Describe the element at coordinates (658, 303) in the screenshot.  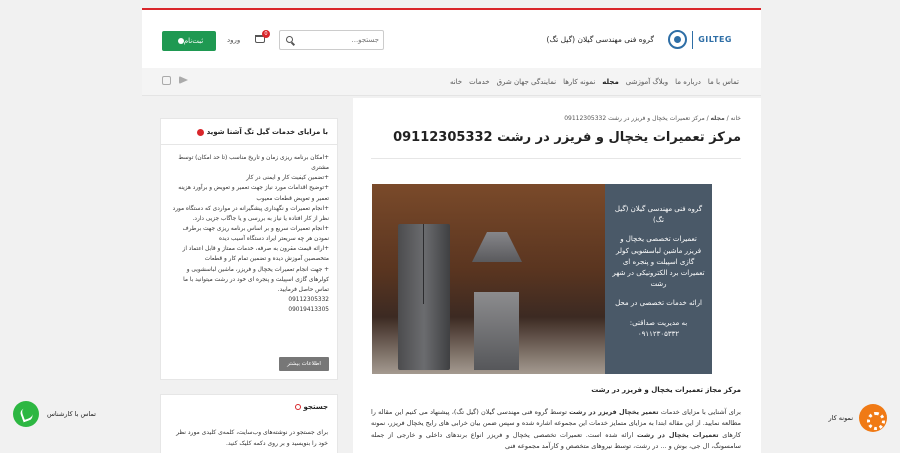
I see `image-panel-onsite: ارائه خدمات تخصصی در محل` at that location.